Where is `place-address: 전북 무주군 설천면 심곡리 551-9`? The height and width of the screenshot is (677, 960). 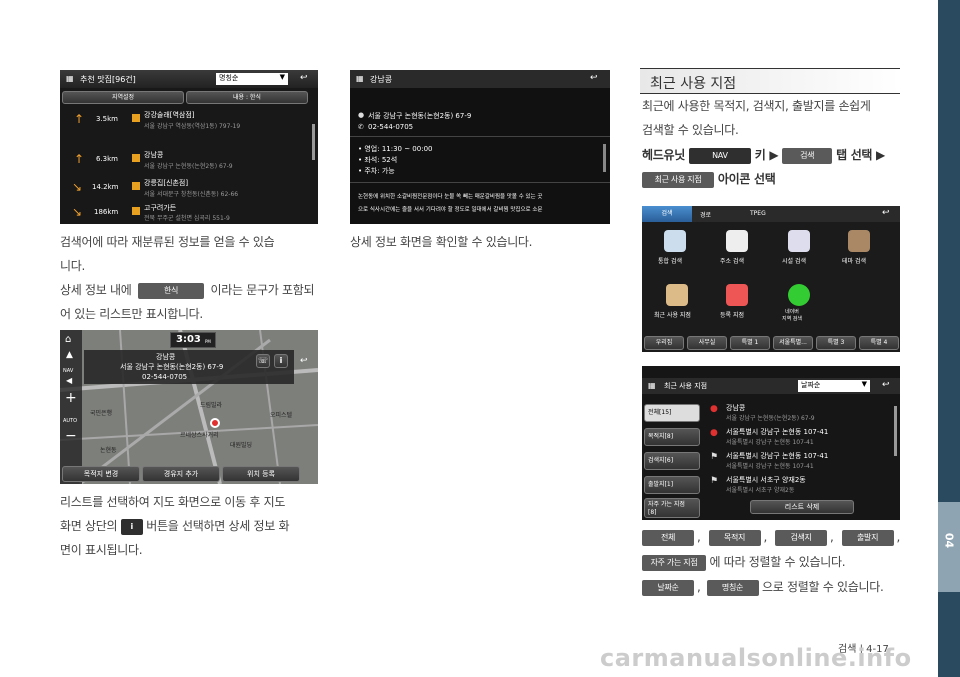
place-address: 전북 무주군 설천면 심곡리 551-9 is located at coordinates (187, 218).